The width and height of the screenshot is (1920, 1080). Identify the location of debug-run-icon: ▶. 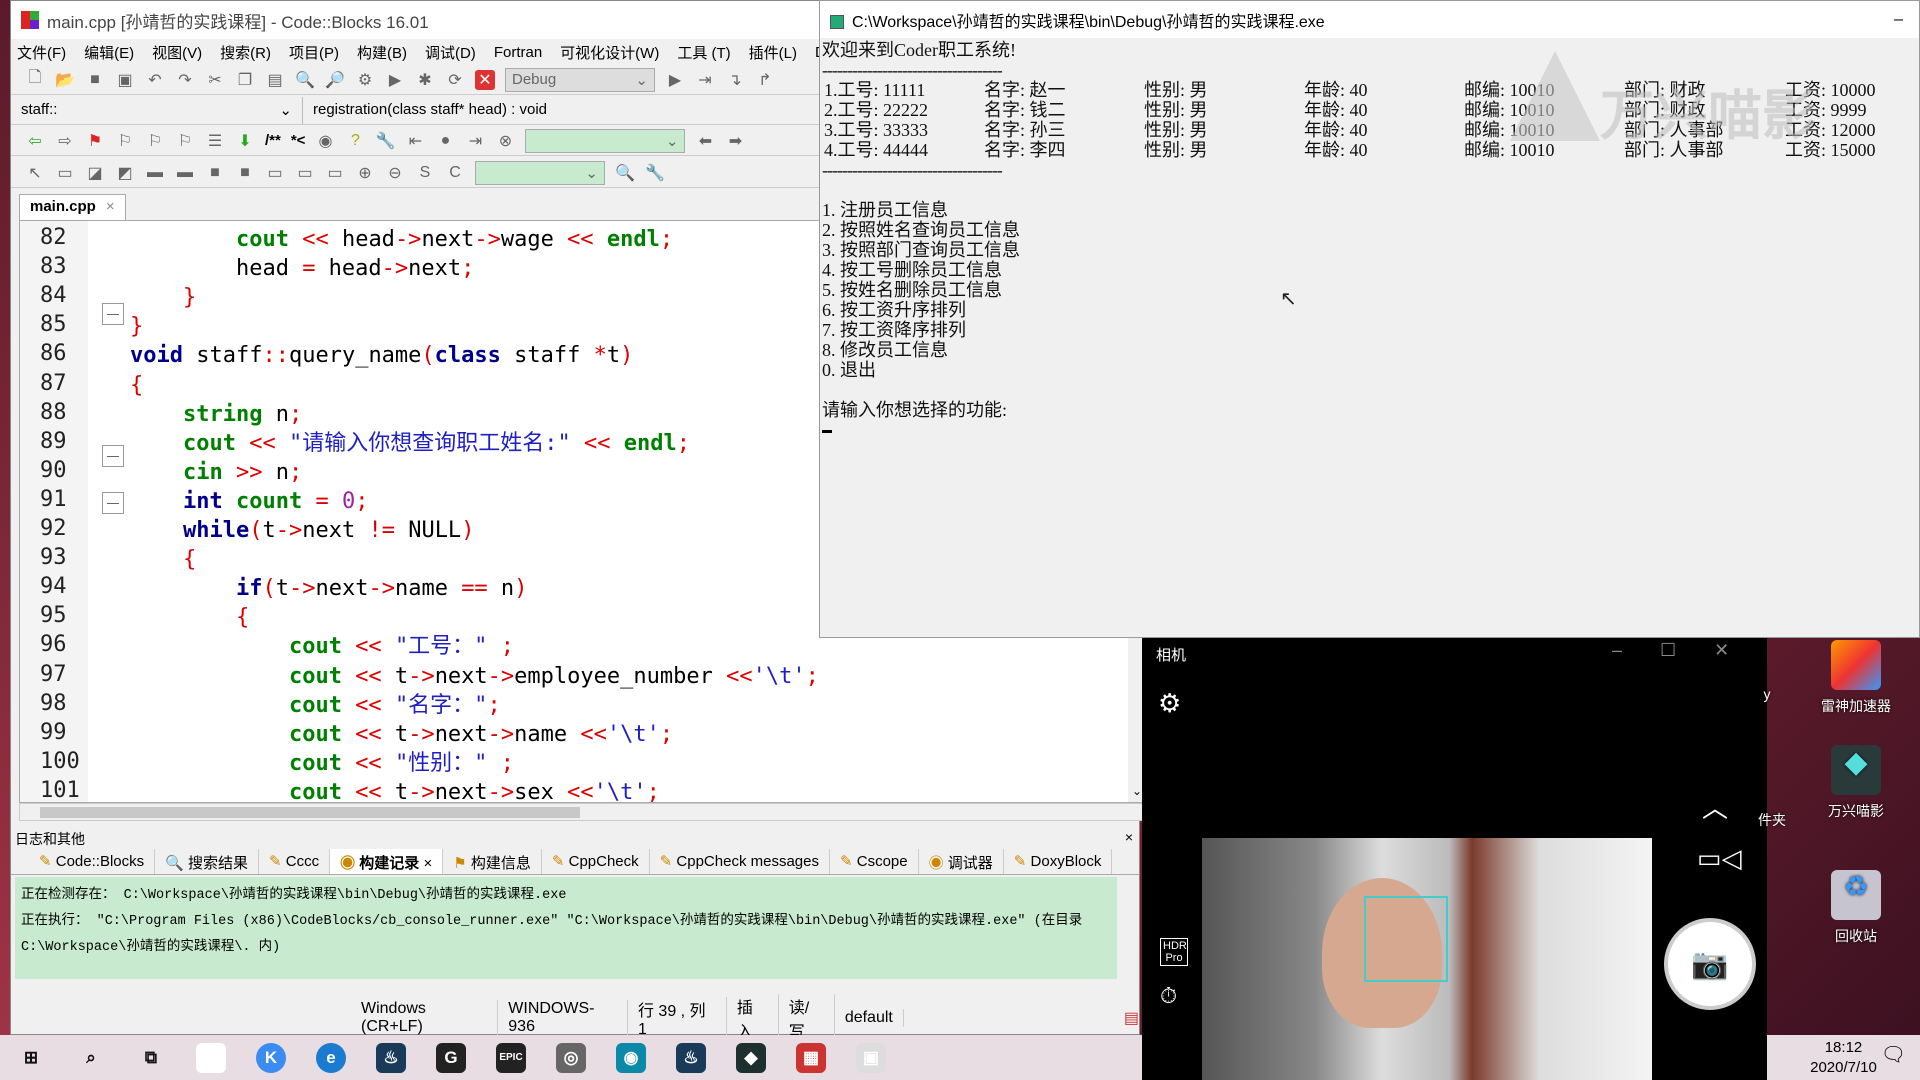
(675, 80).